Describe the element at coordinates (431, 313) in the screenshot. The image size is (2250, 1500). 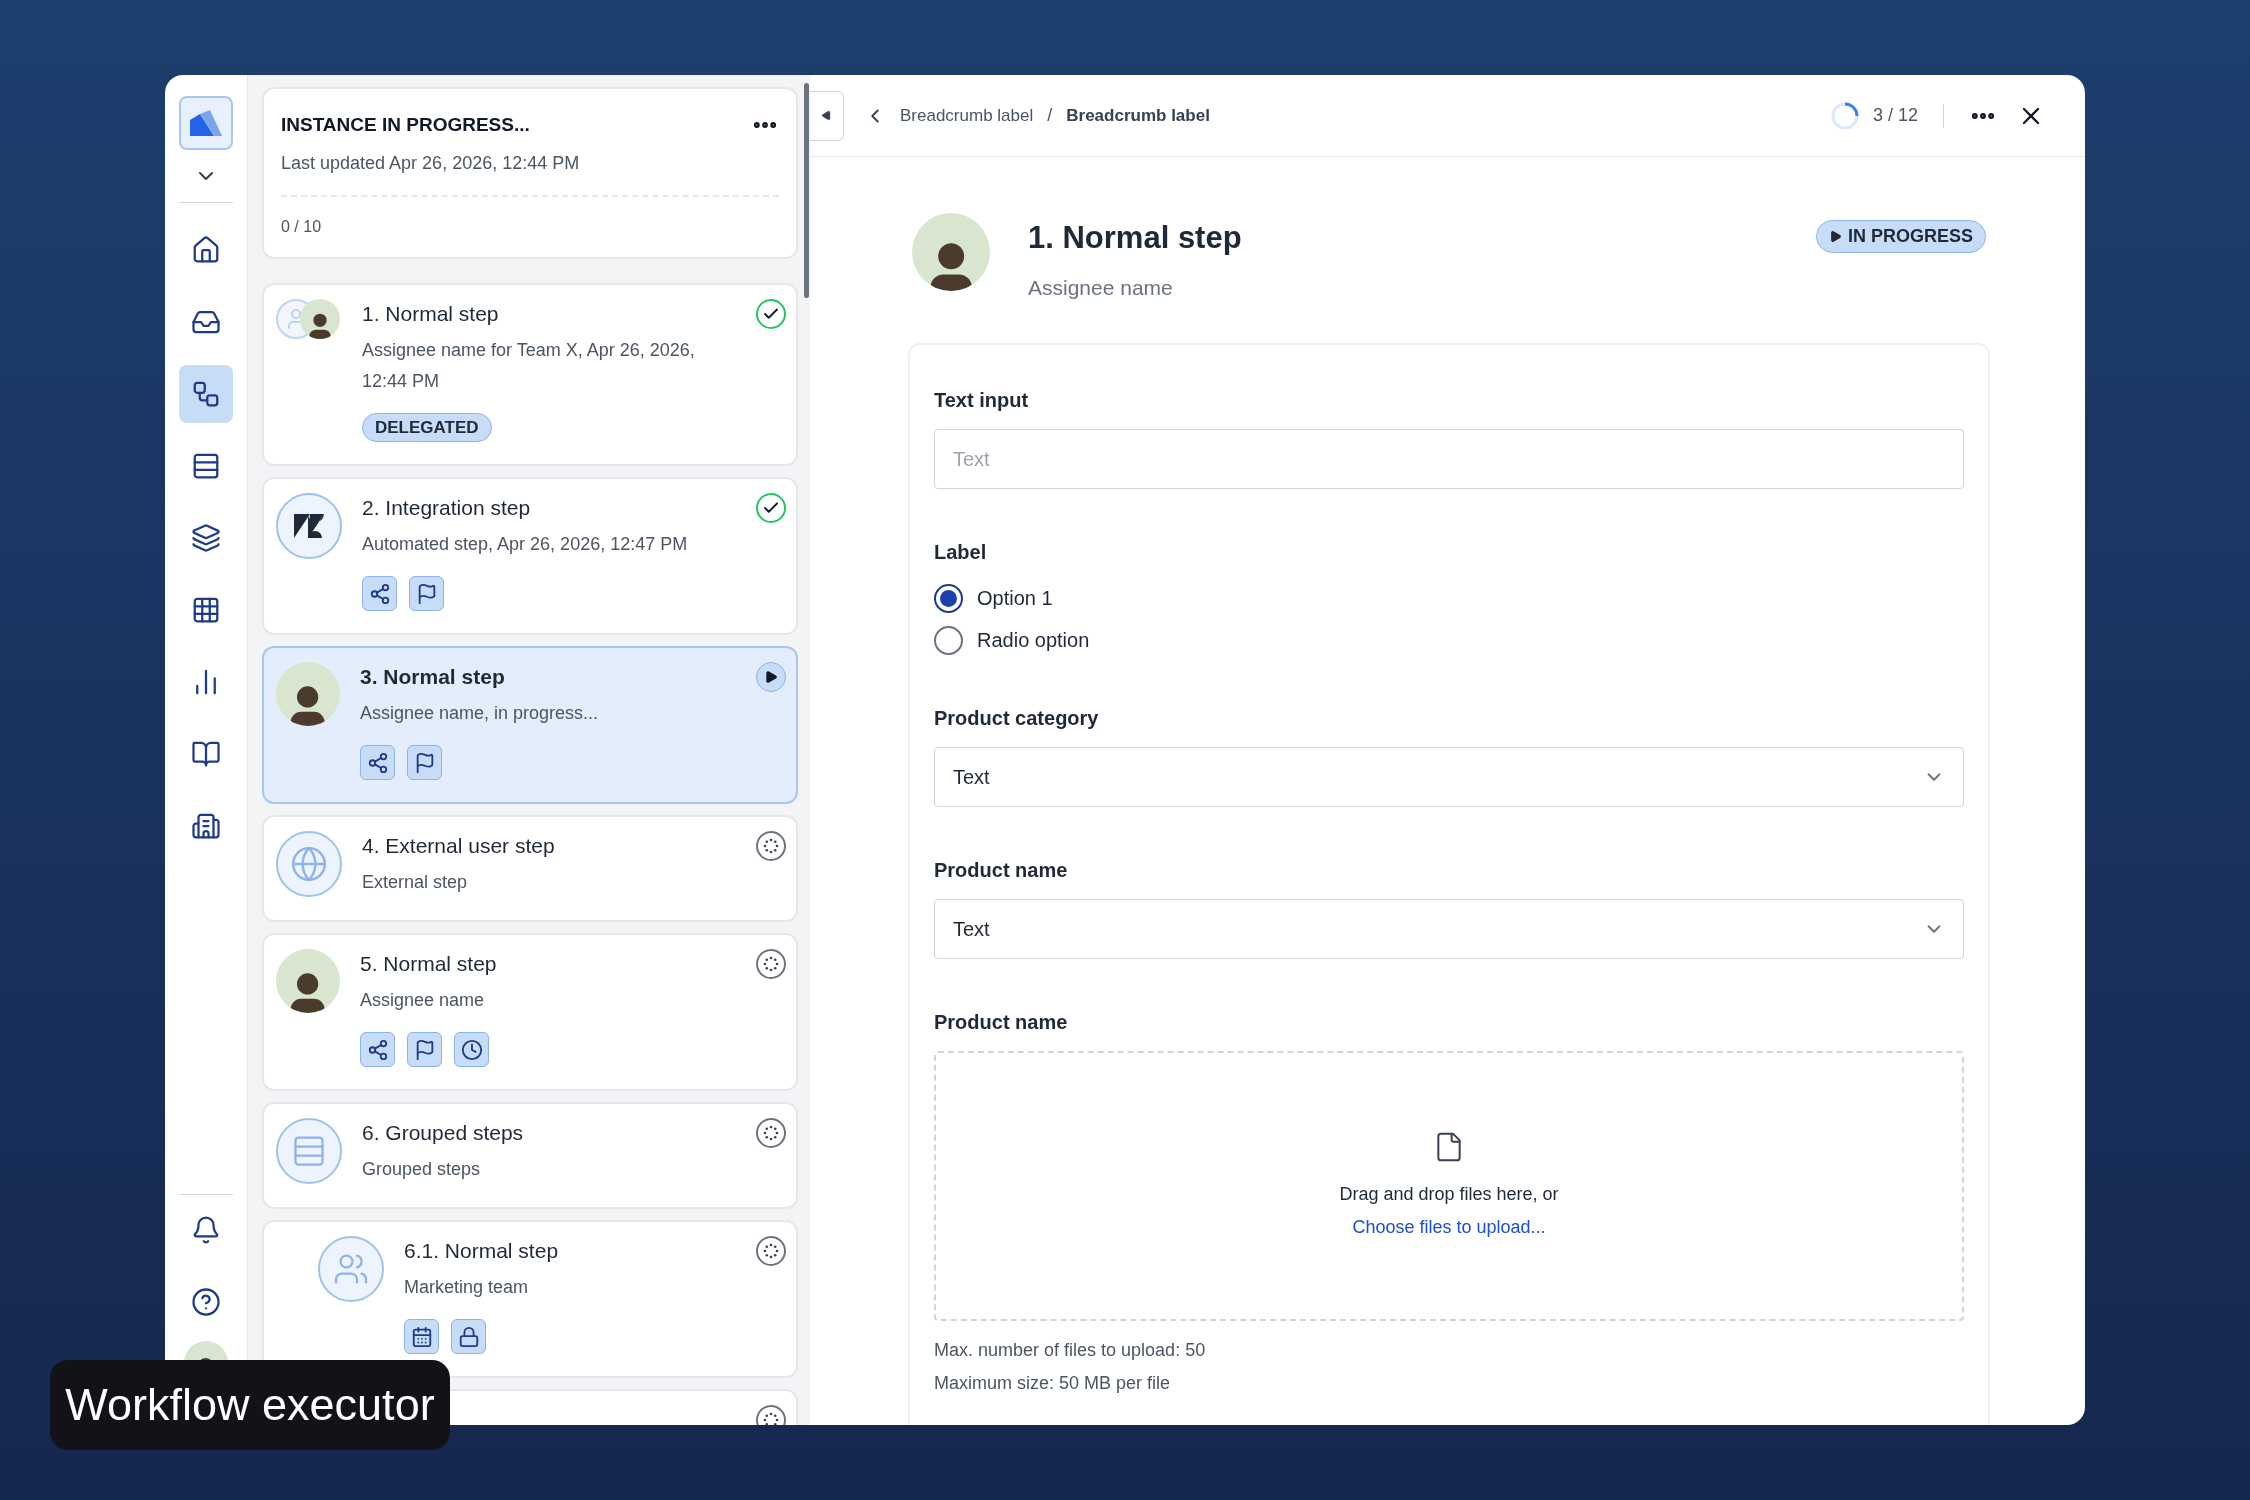
I see `step-title: 1. Normal step` at that location.